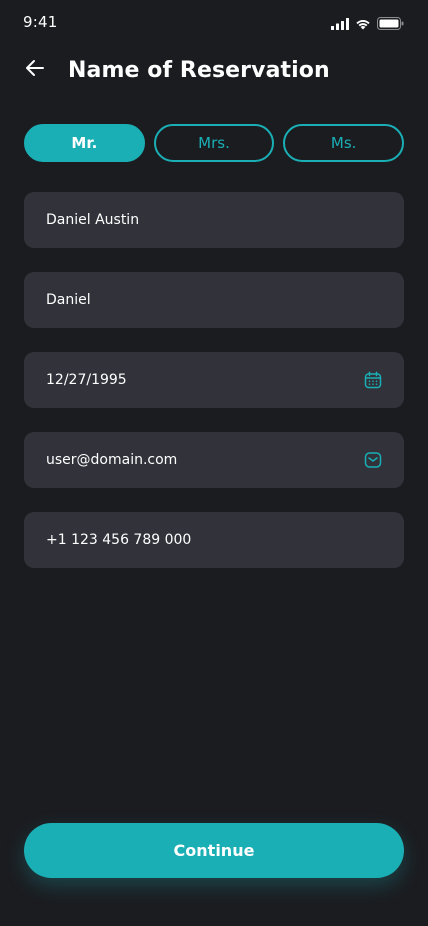 Image resolution: width=428 pixels, height=926 pixels. What do you see at coordinates (344, 143) in the screenshot?
I see `title-option-ms: Ms.` at bounding box center [344, 143].